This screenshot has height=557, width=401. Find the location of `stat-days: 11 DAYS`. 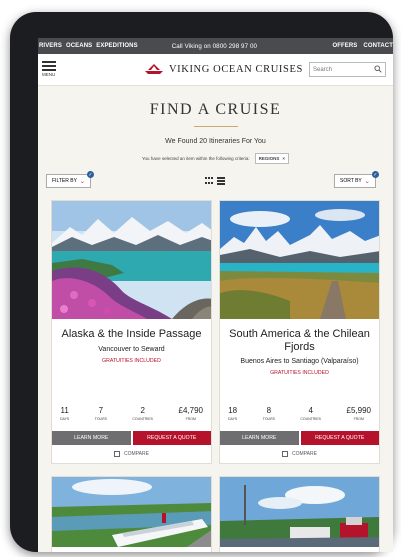

stat-days: 11 DAYS is located at coordinates (65, 413).